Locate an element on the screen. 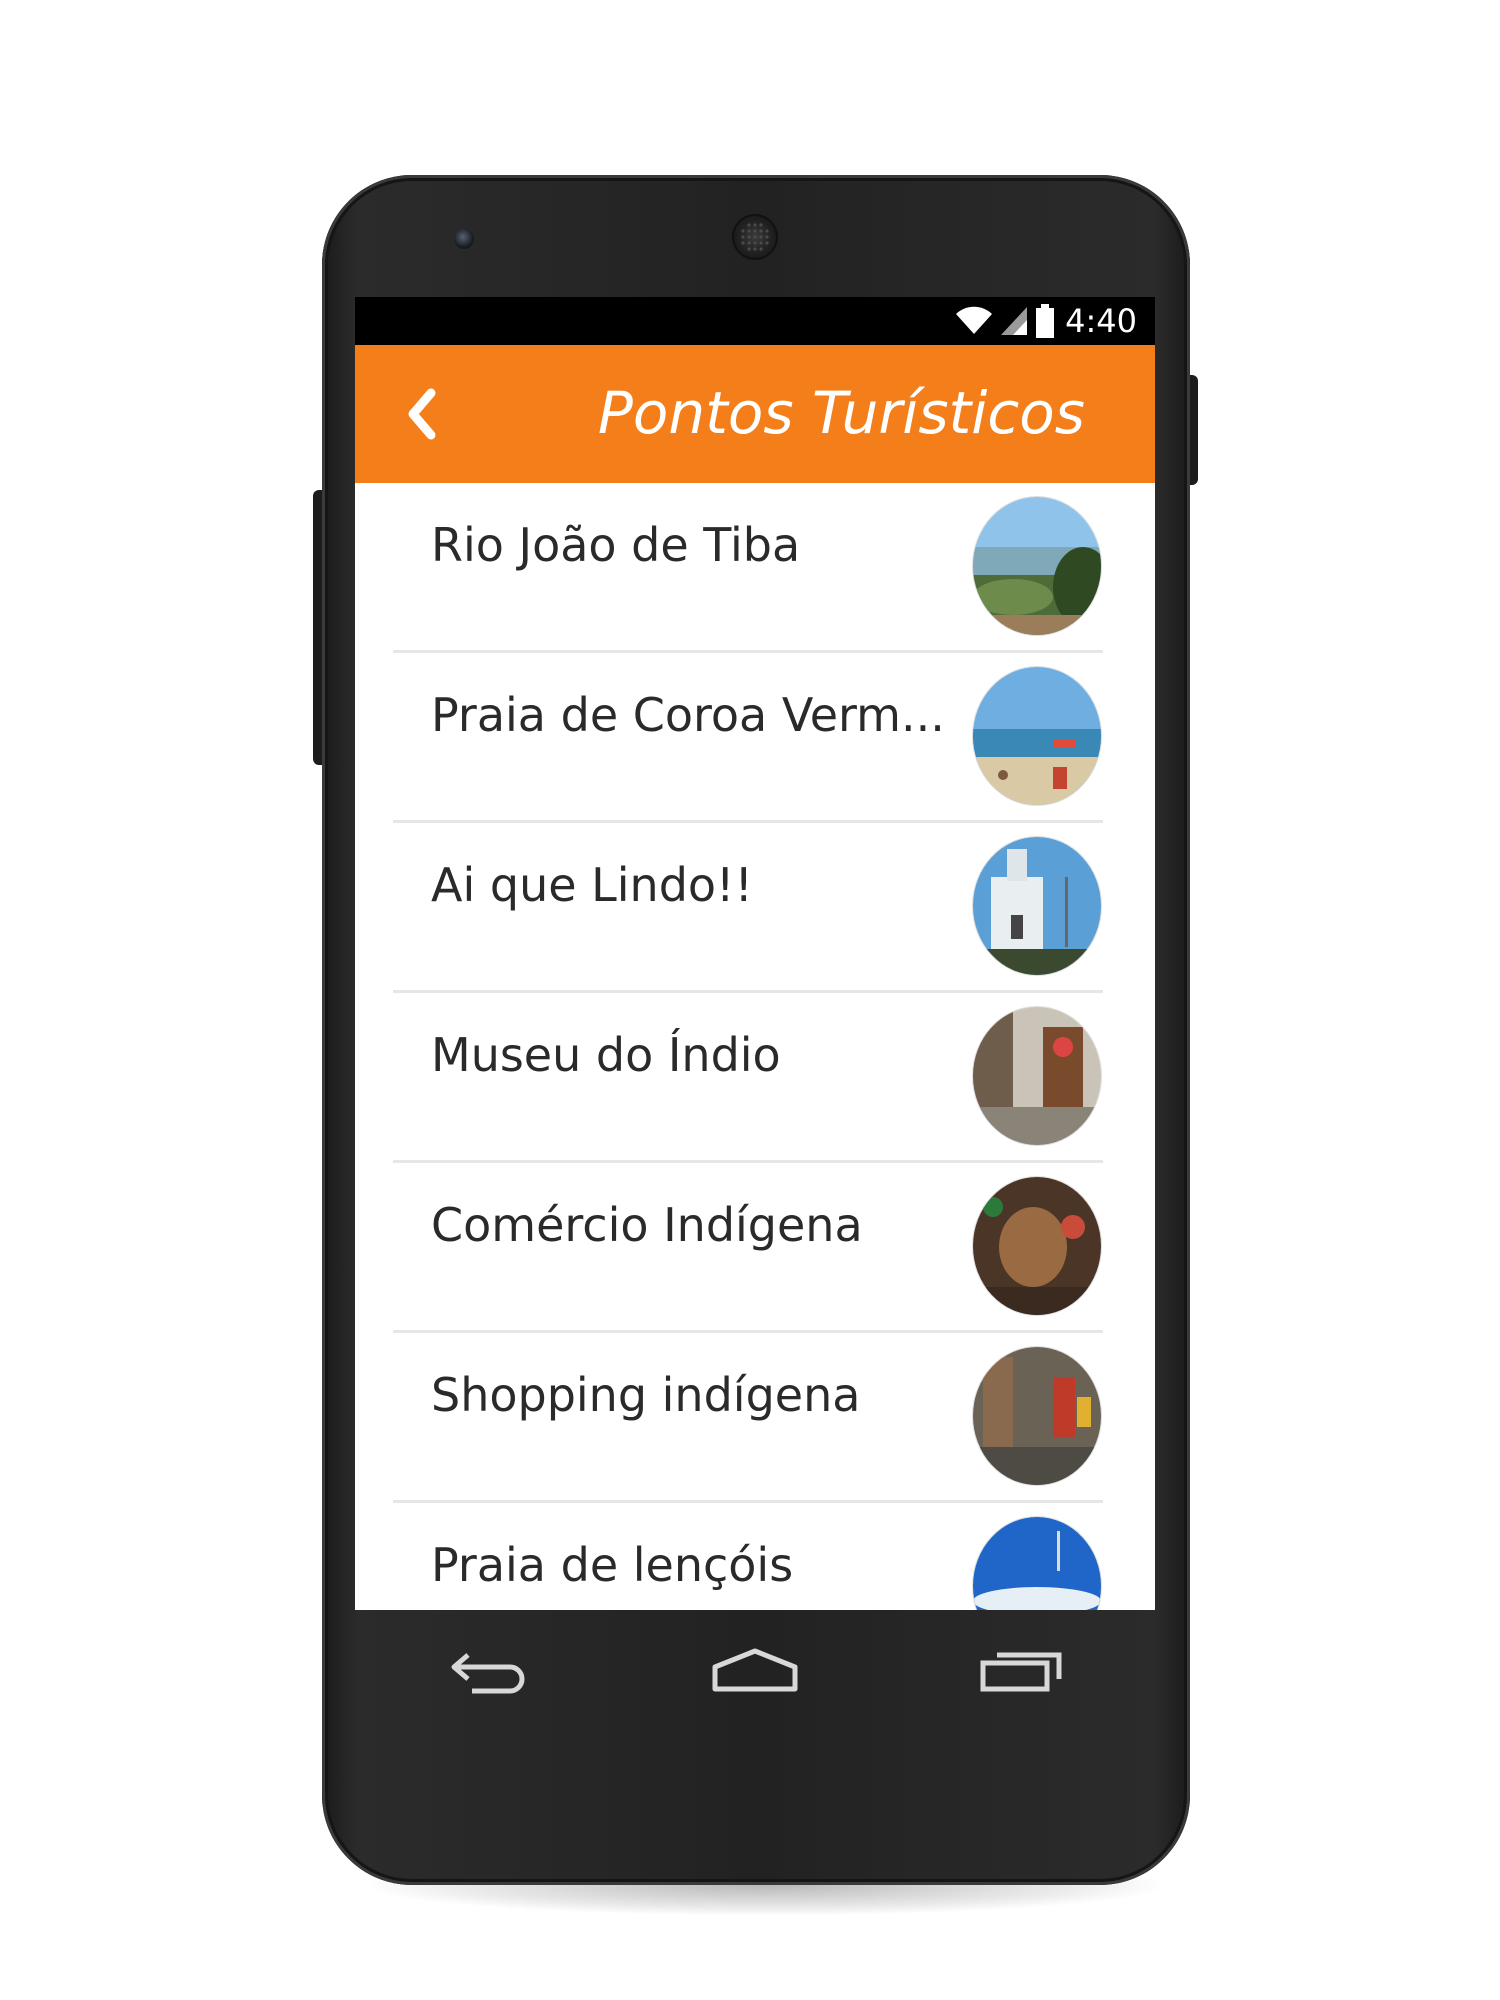 Image resolution: width=1500 pixels, height=2000 pixels. list-item: Comércio Indígena is located at coordinates (755, 1248).